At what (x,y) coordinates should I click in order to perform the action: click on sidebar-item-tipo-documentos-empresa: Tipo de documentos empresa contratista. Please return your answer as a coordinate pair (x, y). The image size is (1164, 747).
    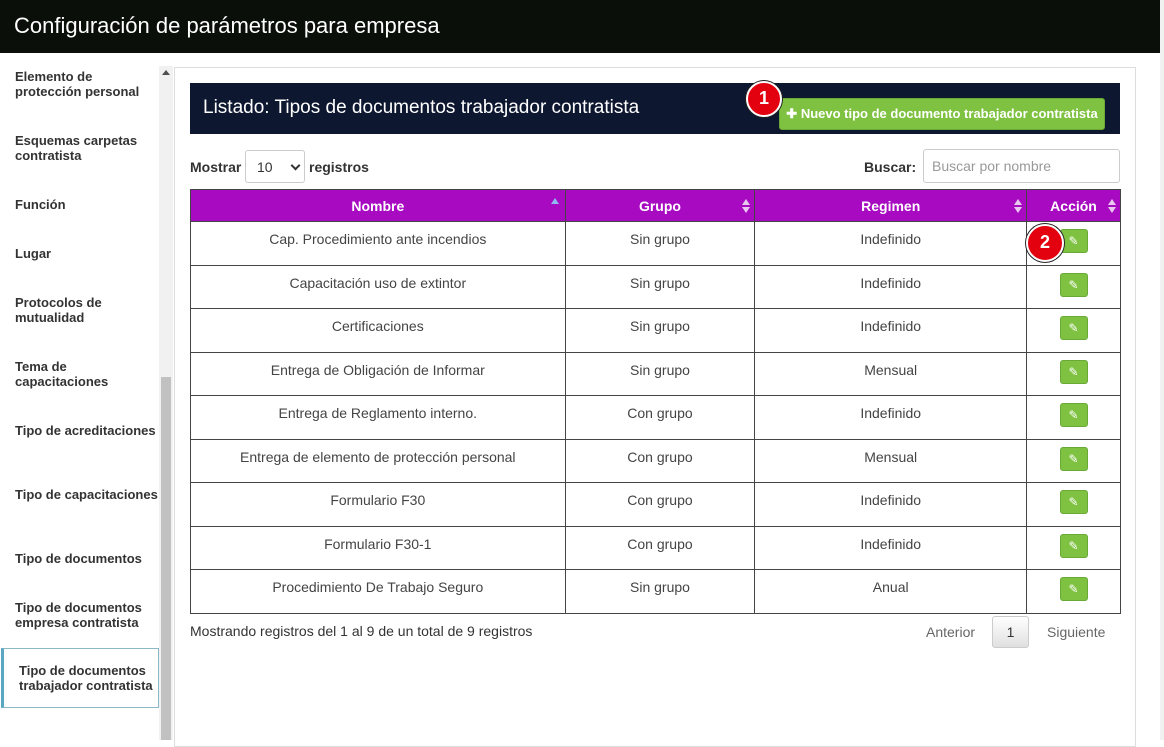
    Looking at the image, I should click on (79, 615).